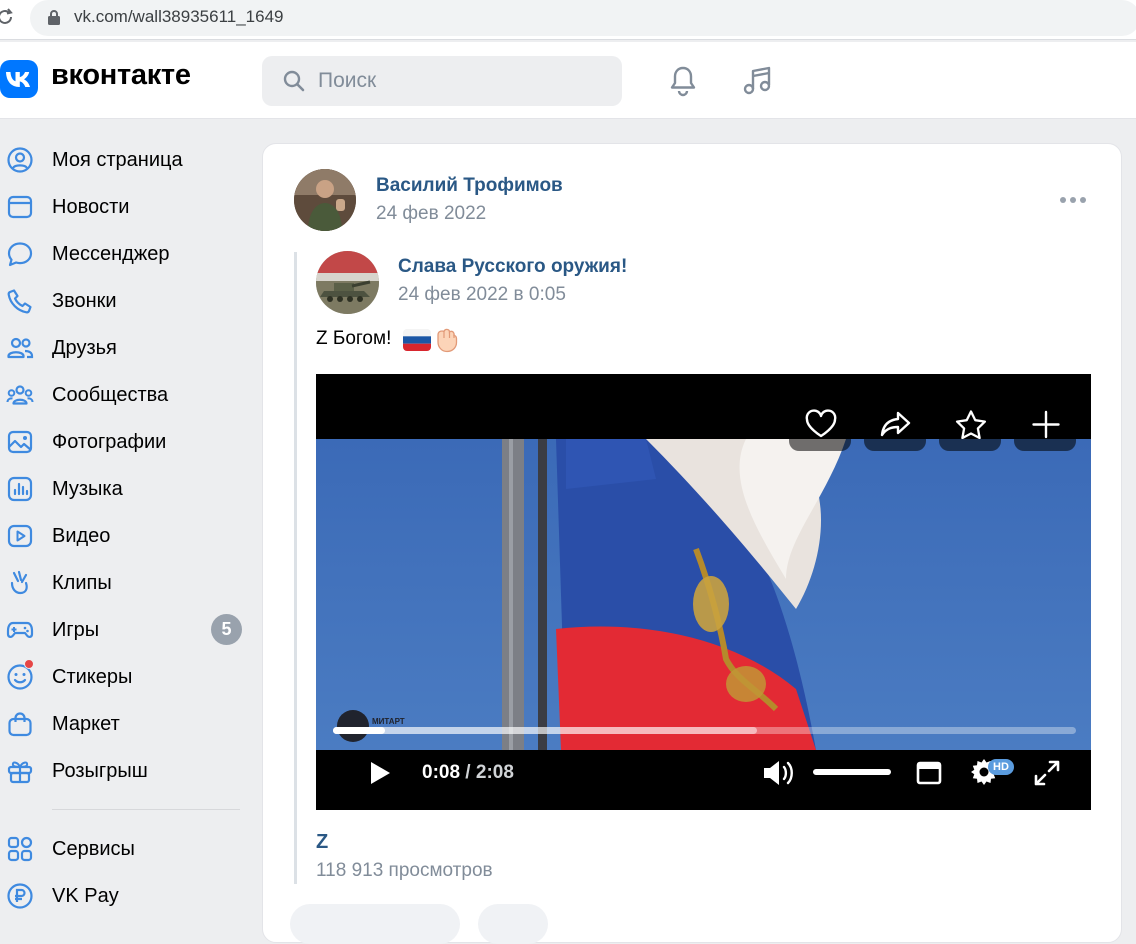  What do you see at coordinates (568, 20) in the screenshot?
I see `browser-address-bar: vk.com/wall38935611_1649` at bounding box center [568, 20].